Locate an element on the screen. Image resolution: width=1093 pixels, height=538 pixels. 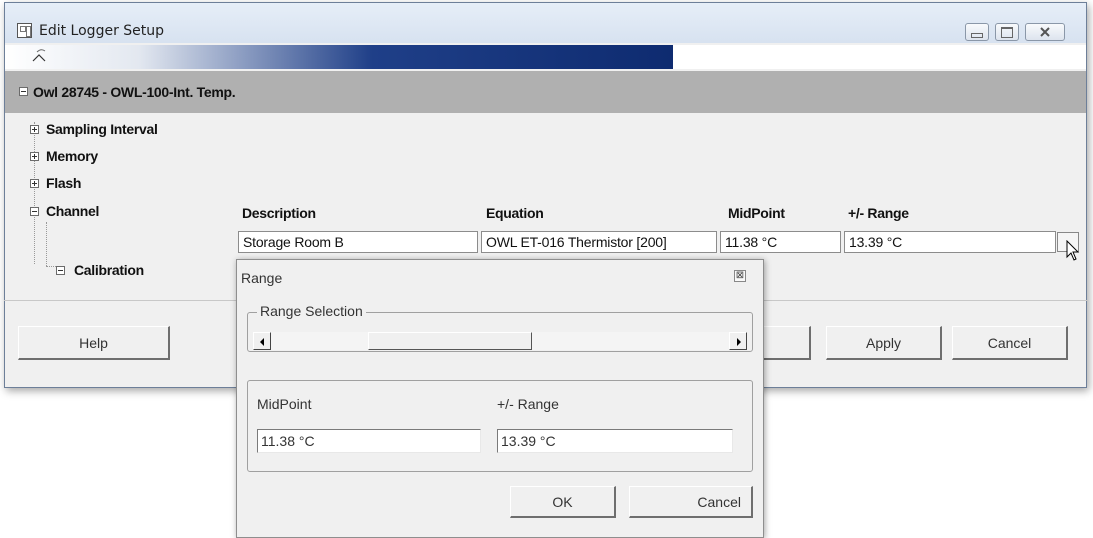
device-row: Owl 28745 - OWL-100-Int. Temp. is located at coordinates (545, 92).